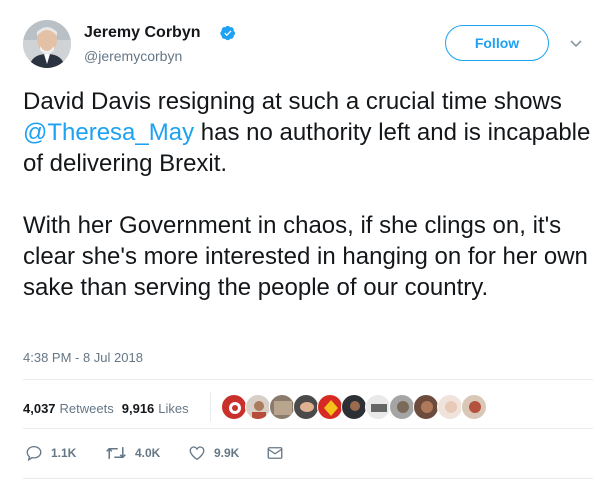 Image resolution: width=616 pixels, height=502 pixels. I want to click on retweet-button: 4.0K, so click(132, 453).